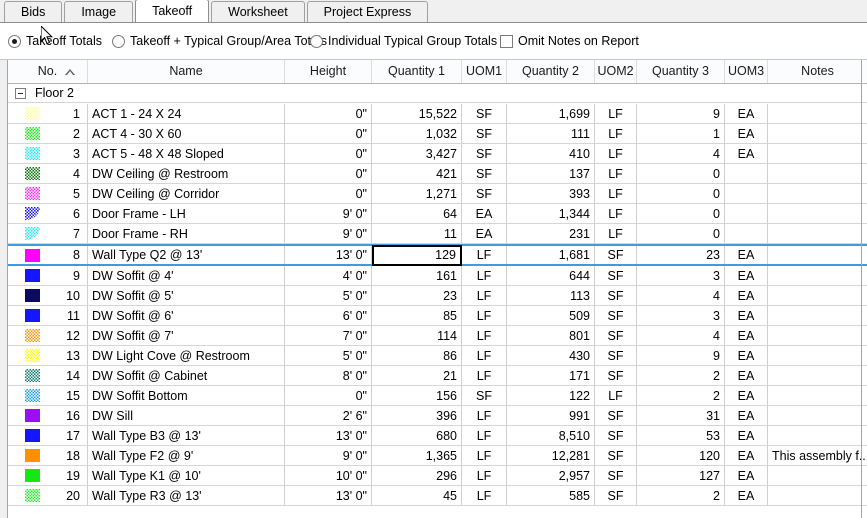  Describe the element at coordinates (681, 455) in the screenshot. I see `cell-qty3: 120` at that location.